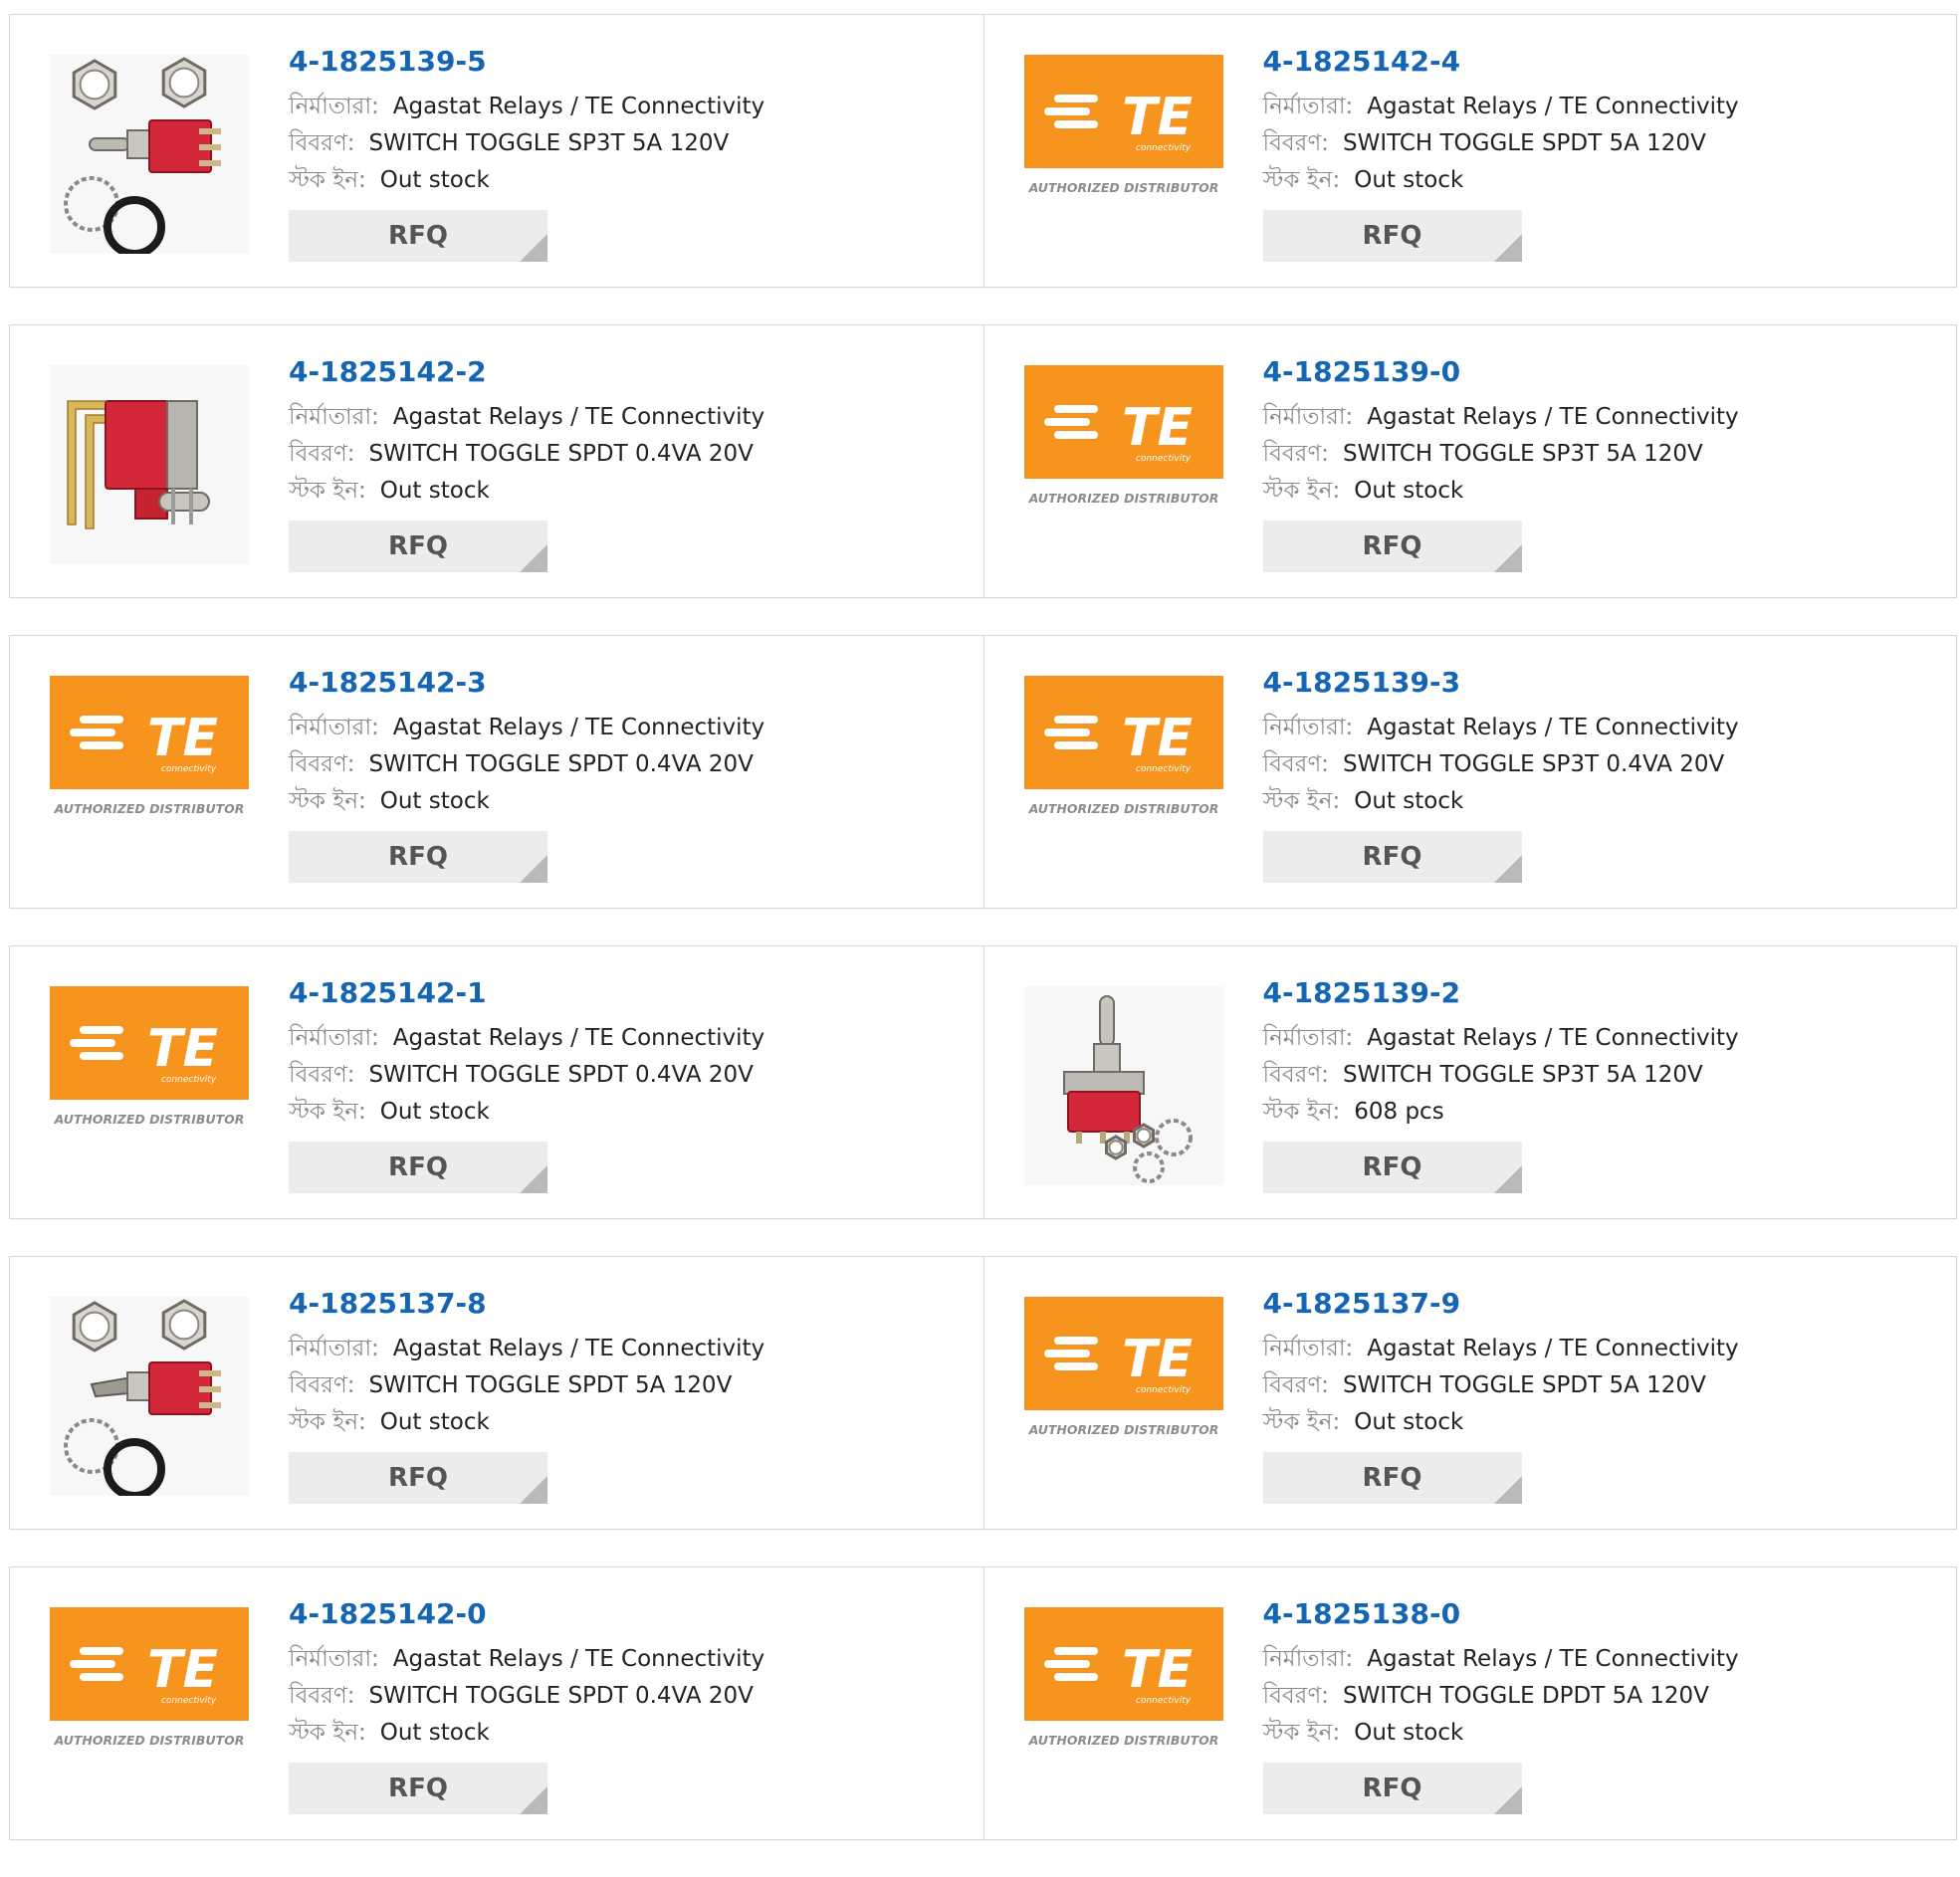  Describe the element at coordinates (1605, 62) in the screenshot. I see `part-number-link: 4-1825142-4` at that location.